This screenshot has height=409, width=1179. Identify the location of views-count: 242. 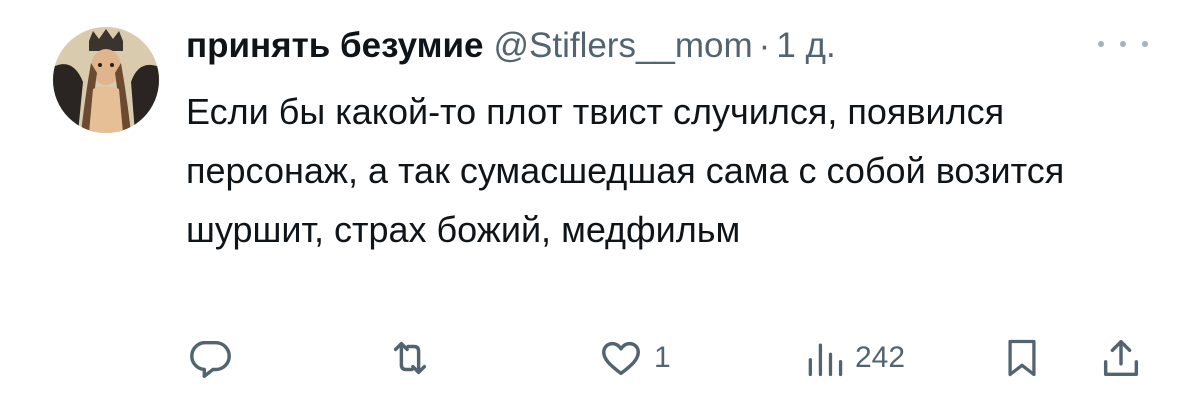
(880, 357).